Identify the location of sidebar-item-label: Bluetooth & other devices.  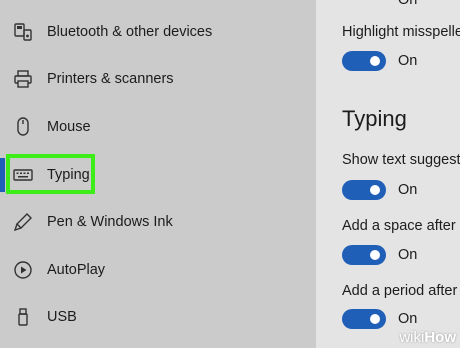
(130, 32).